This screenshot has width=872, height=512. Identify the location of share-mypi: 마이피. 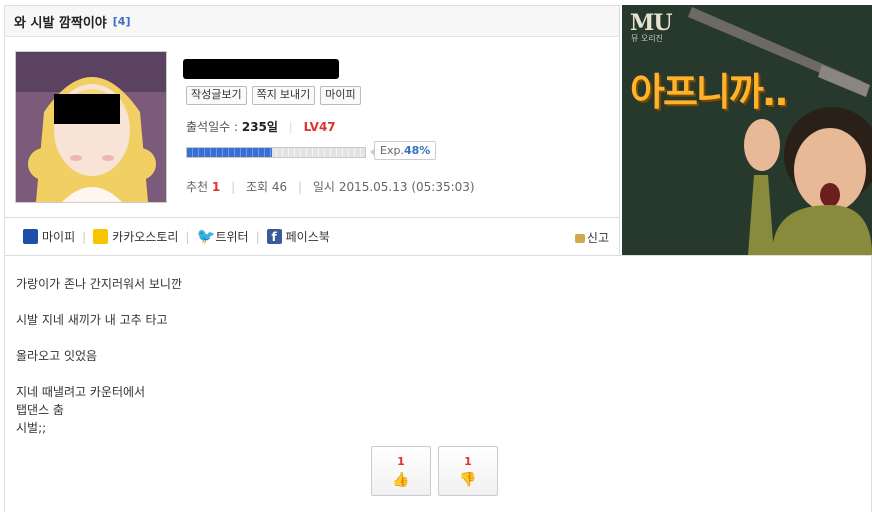
(49, 236).